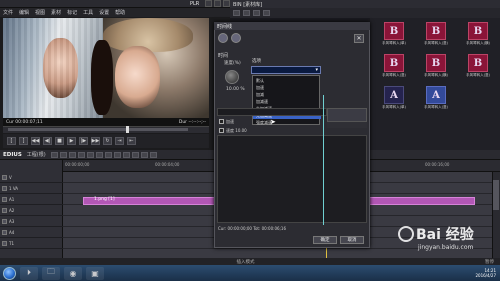 This screenshot has height=281, width=500. Describe the element at coordinates (394, 101) in the screenshot. I see `bin-item: A 手风琴转入(单)` at that location.